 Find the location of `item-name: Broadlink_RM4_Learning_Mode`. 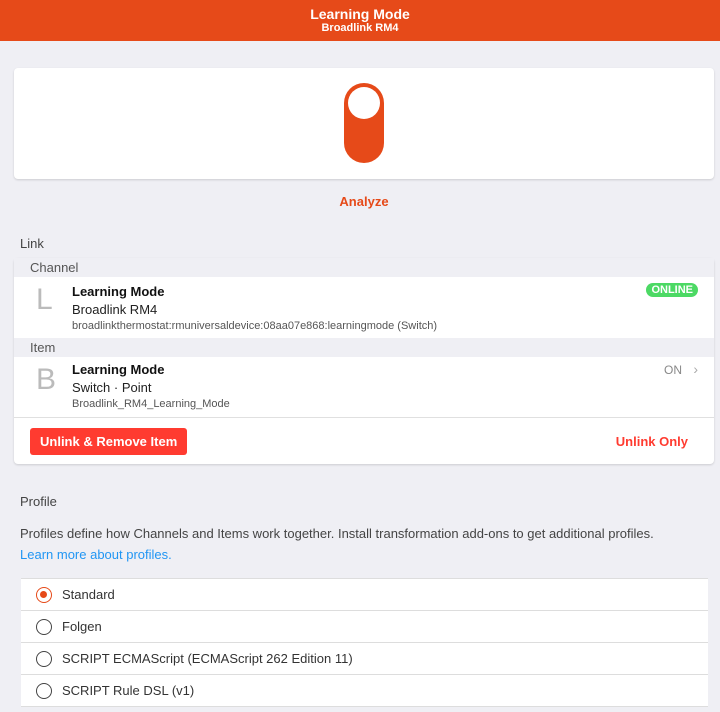

item-name: Broadlink_RM4_Learning_Mode is located at coordinates (151, 404).